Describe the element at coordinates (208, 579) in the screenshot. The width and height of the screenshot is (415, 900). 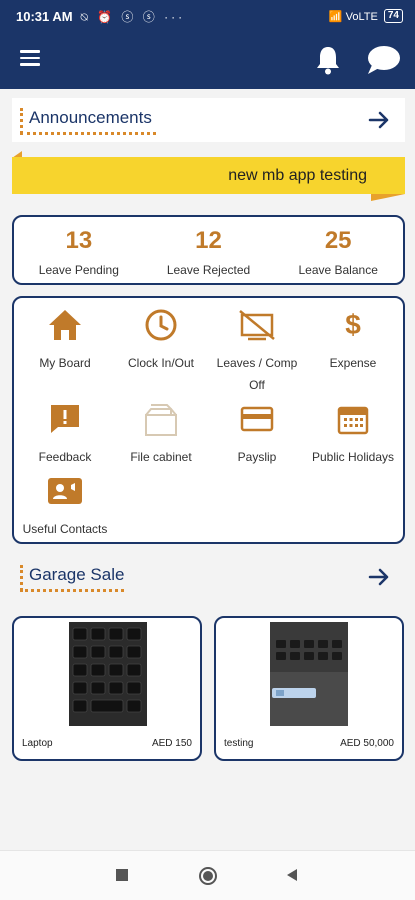
I see `garage-sale-header: Garage Sale` at that location.